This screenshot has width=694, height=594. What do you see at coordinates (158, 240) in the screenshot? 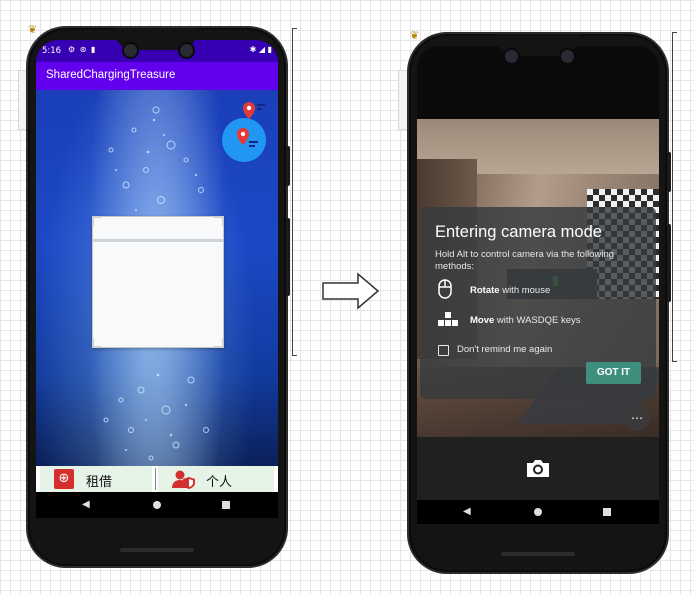
I see `card-divider` at bounding box center [158, 240].